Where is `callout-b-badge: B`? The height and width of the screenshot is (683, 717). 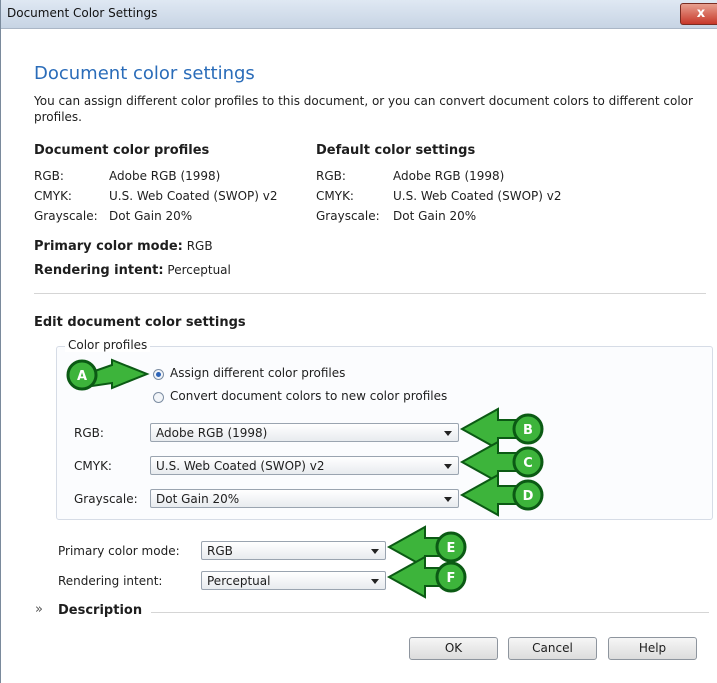
callout-b-badge: B is located at coordinates (528, 429).